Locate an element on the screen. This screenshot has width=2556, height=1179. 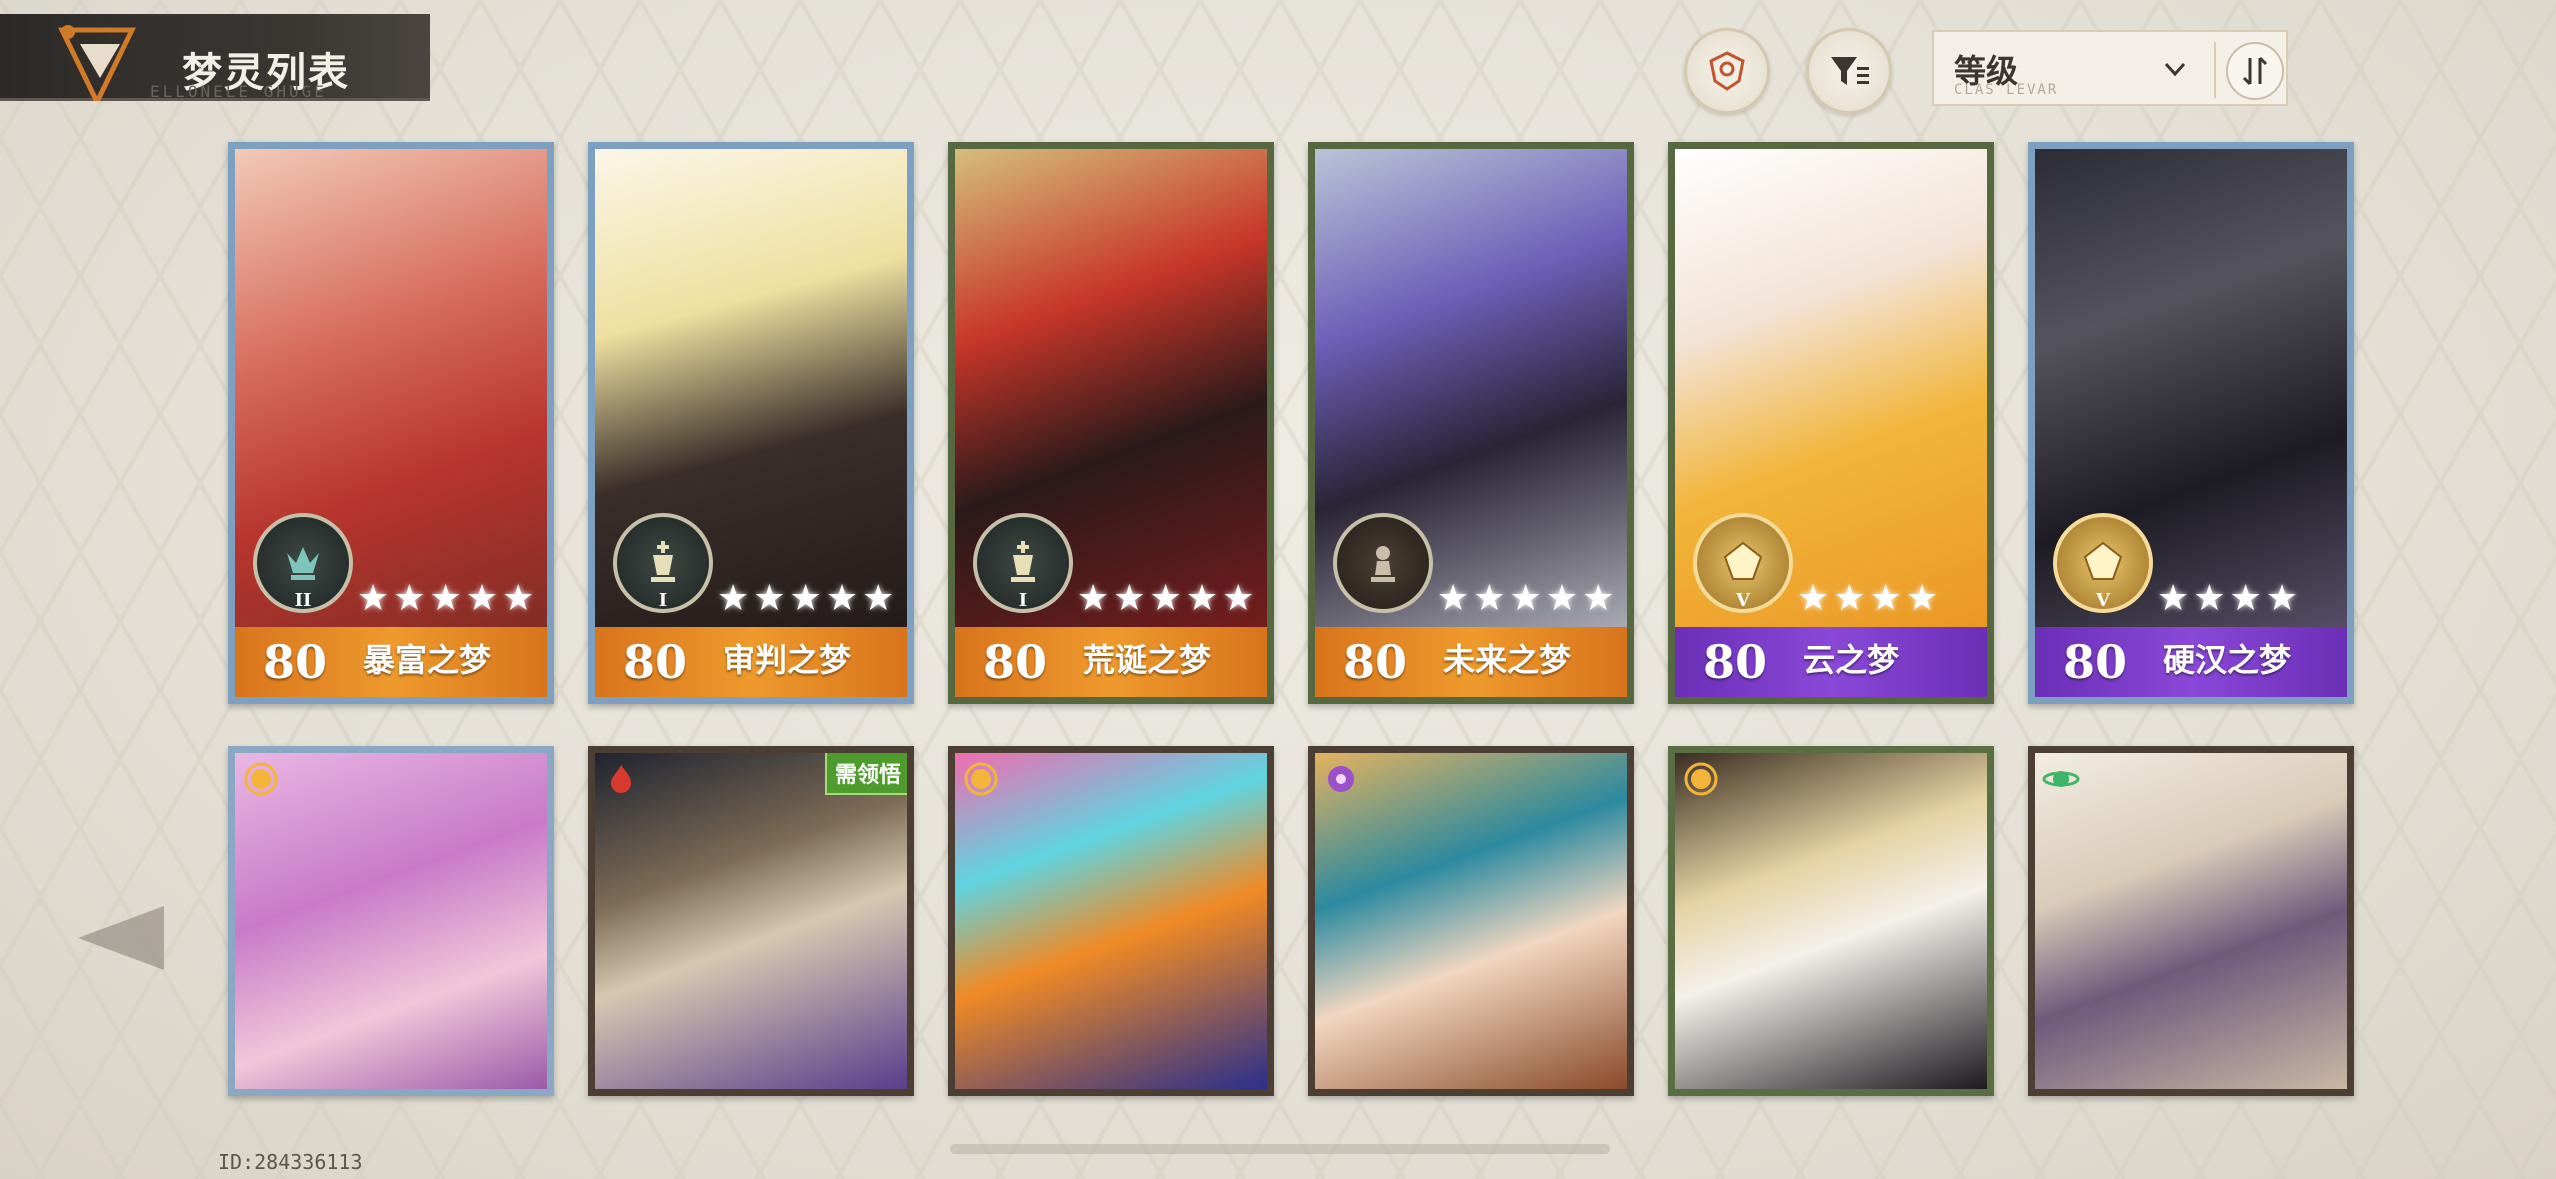
card-footer: 80 审判之梦 is located at coordinates (751, 662).